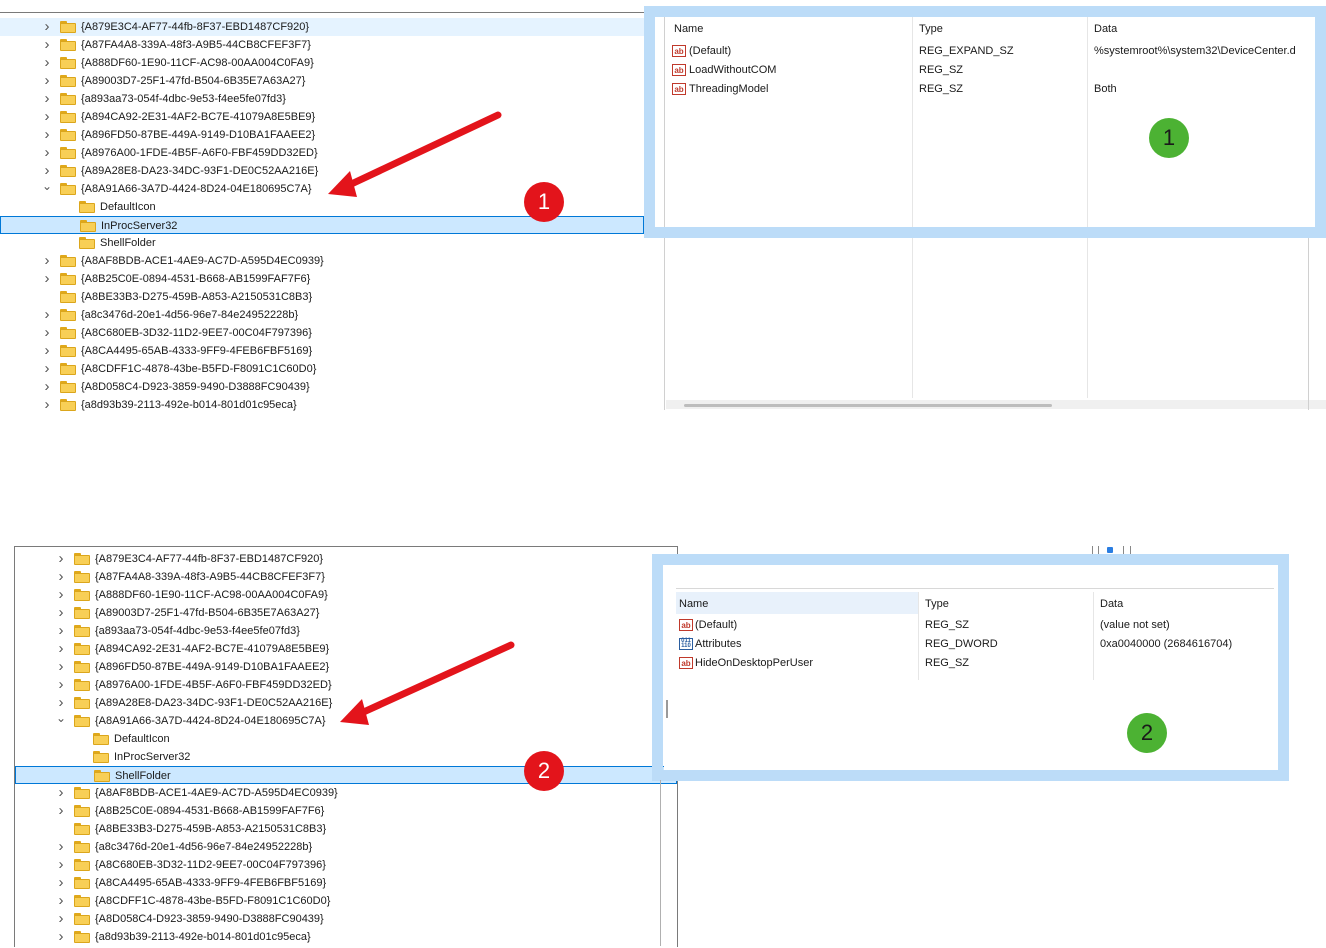 The image size is (1326, 948). Describe the element at coordinates (868, 405) in the screenshot. I see `scrollbar-thumb` at that location.